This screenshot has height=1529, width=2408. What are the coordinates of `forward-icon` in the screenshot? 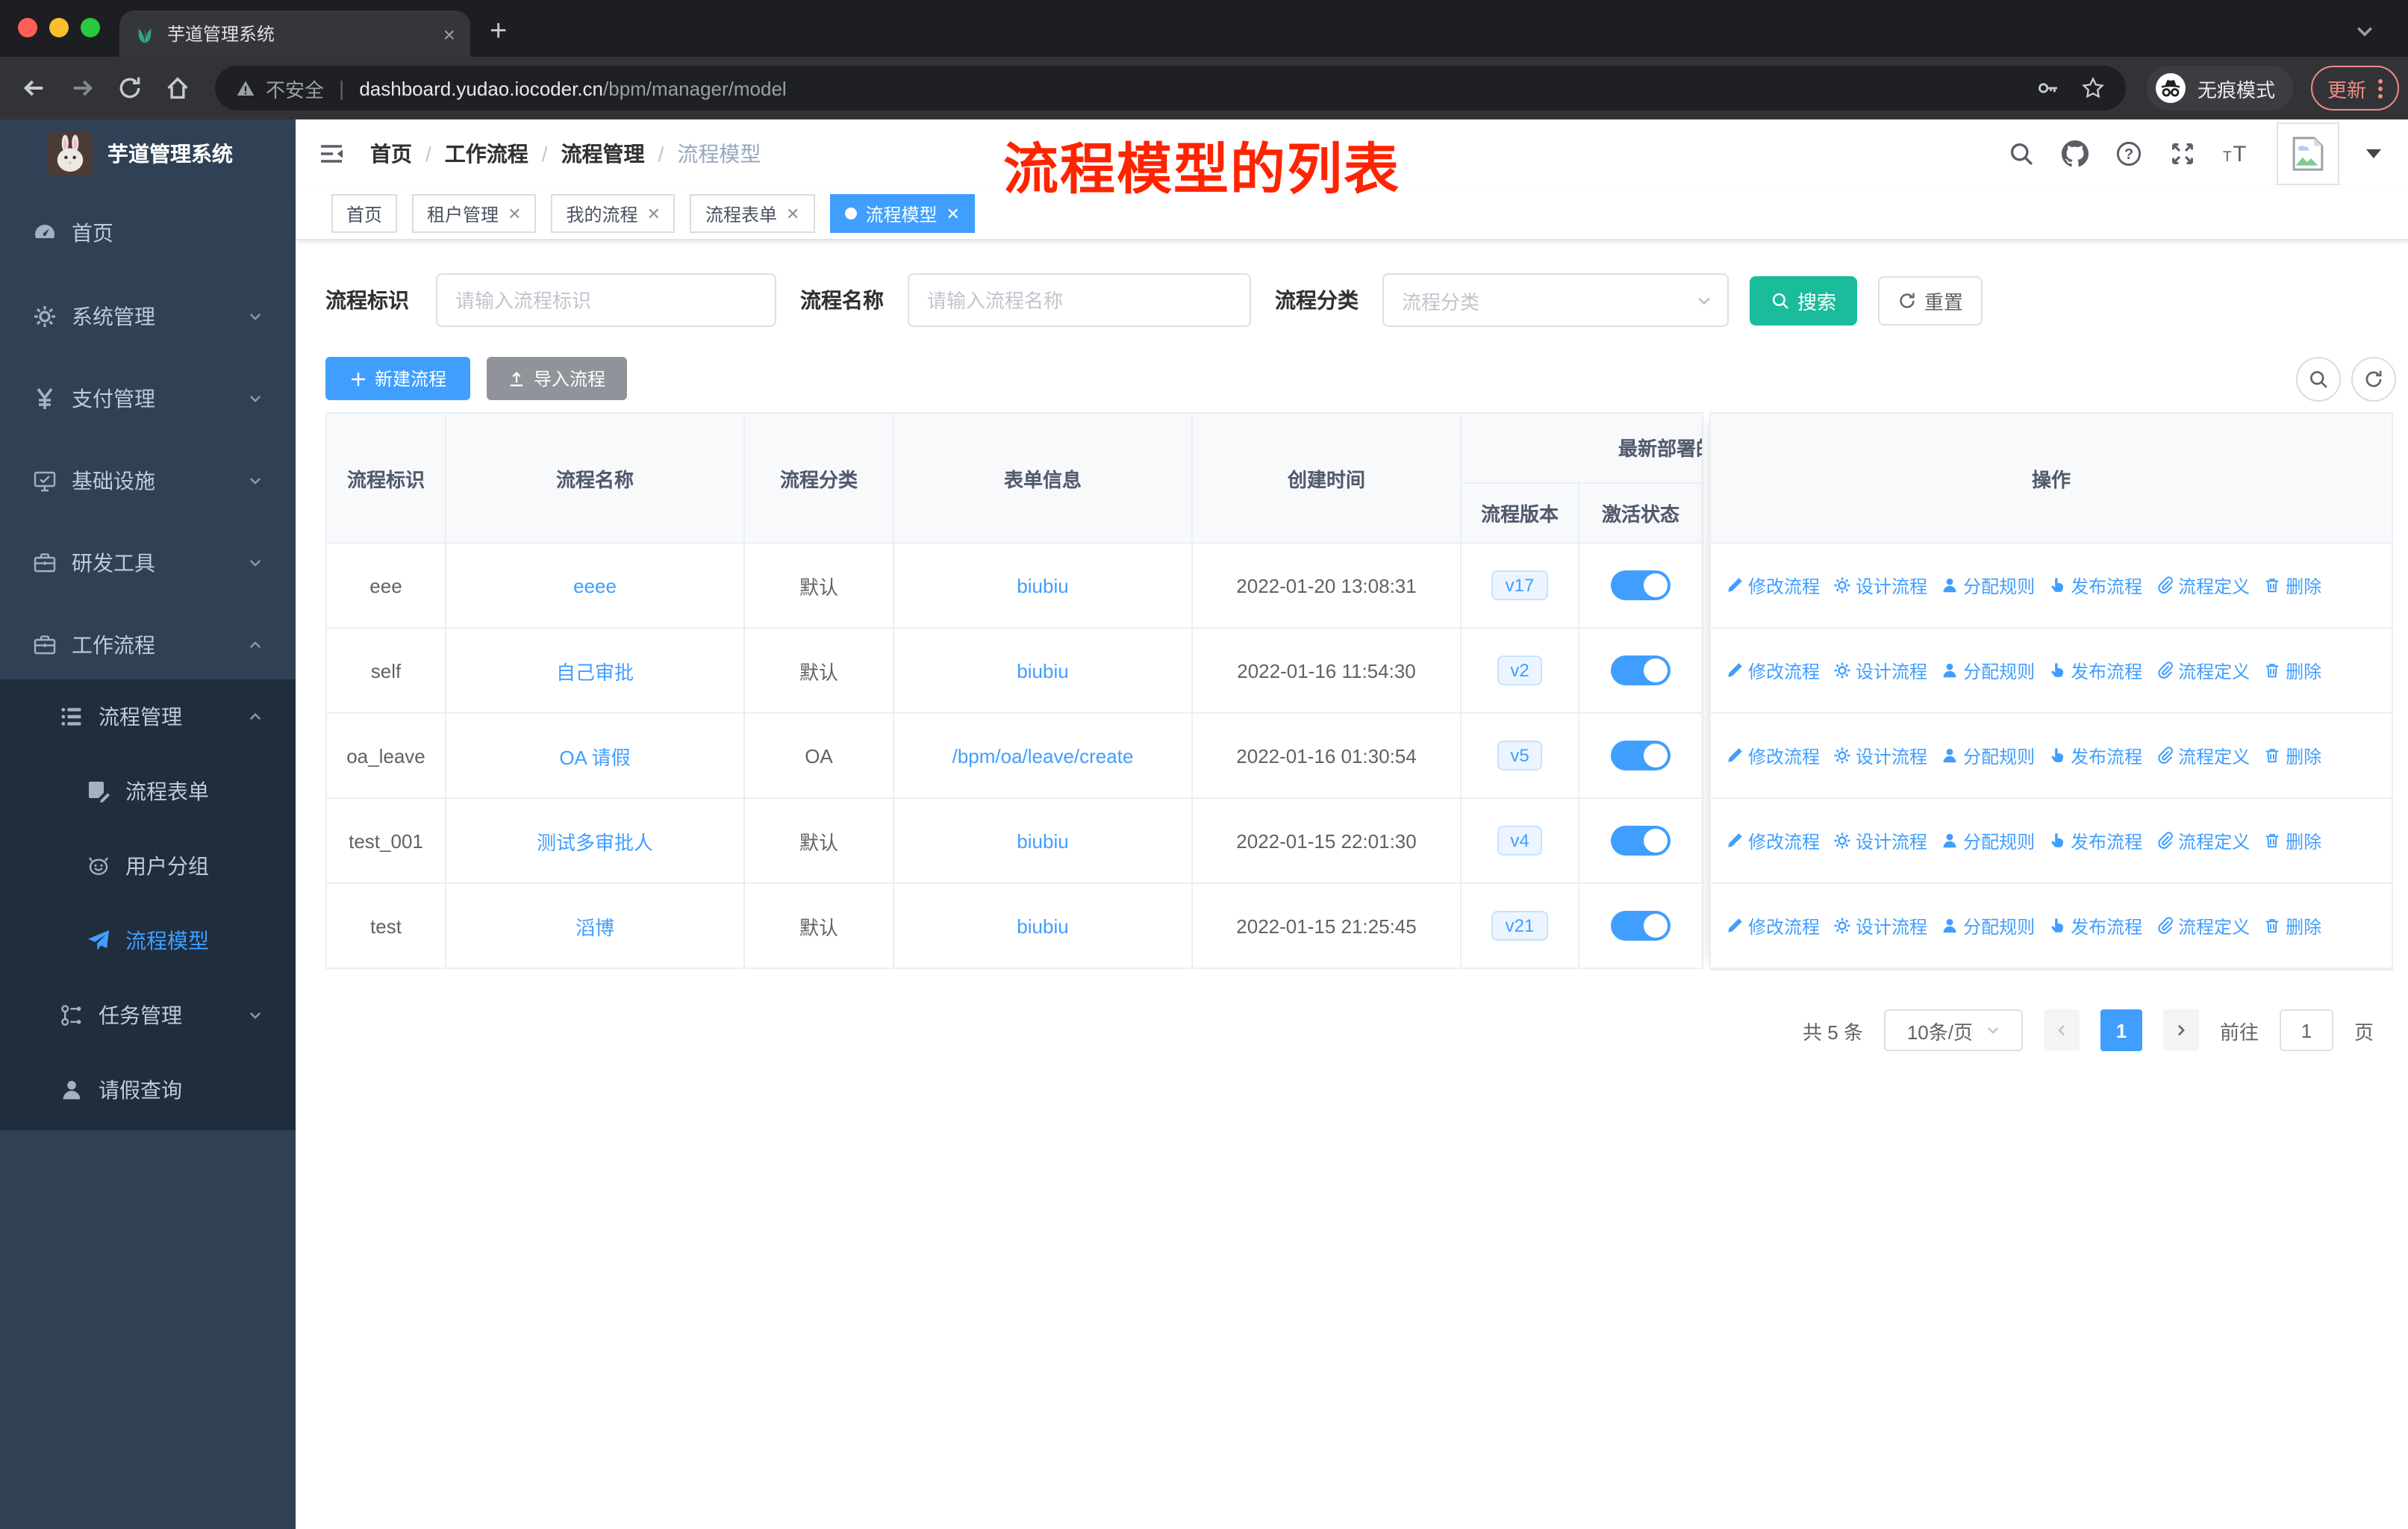 It's located at (82, 88).